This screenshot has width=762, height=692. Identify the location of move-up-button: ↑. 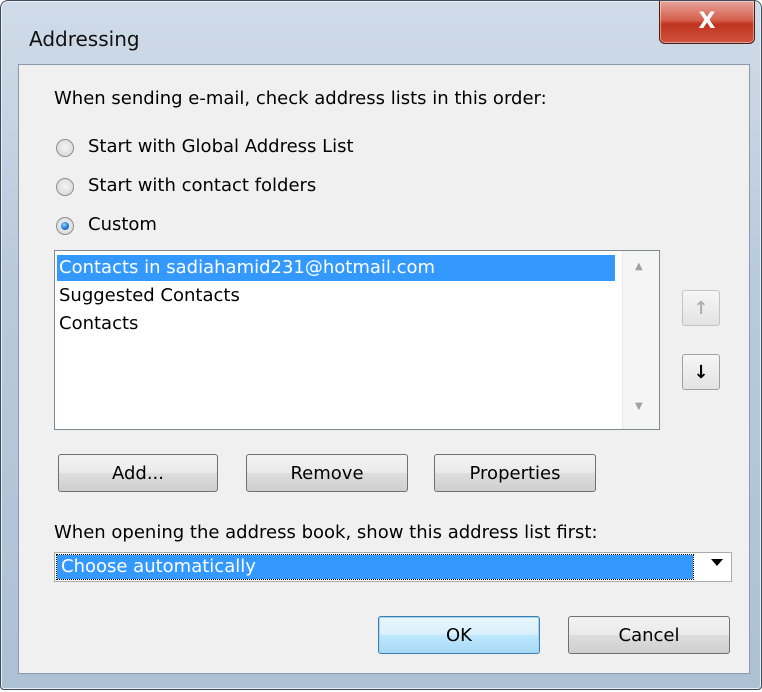
(701, 308).